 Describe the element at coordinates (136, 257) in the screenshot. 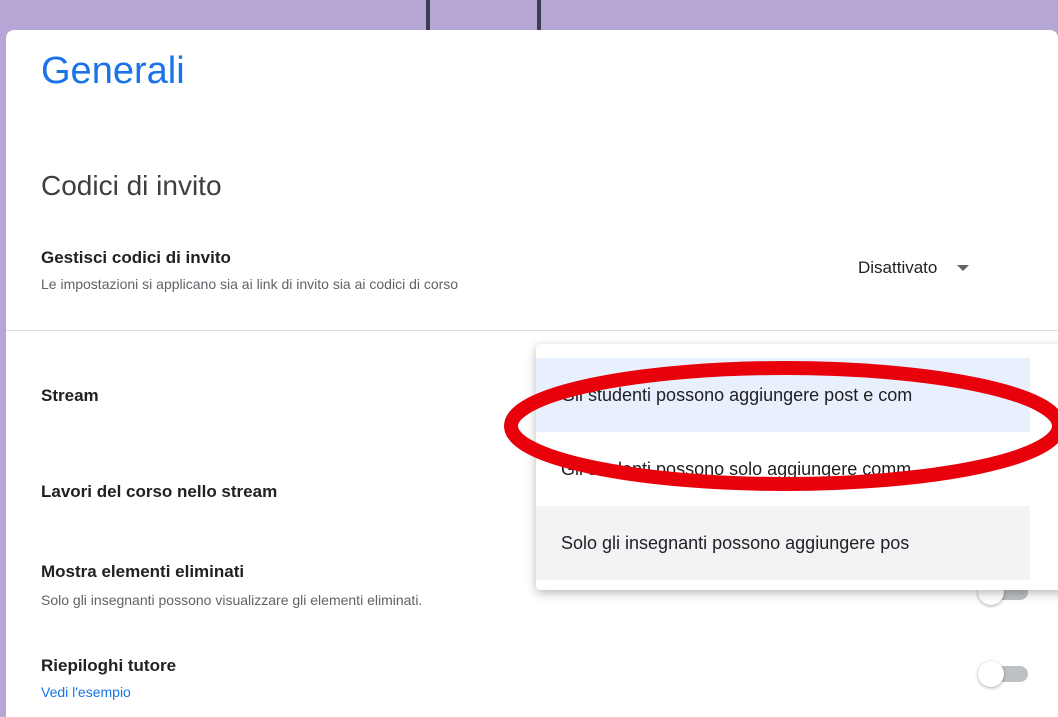

I see `setting-label-manage-invite-codes: Gestisci codici di invito` at that location.